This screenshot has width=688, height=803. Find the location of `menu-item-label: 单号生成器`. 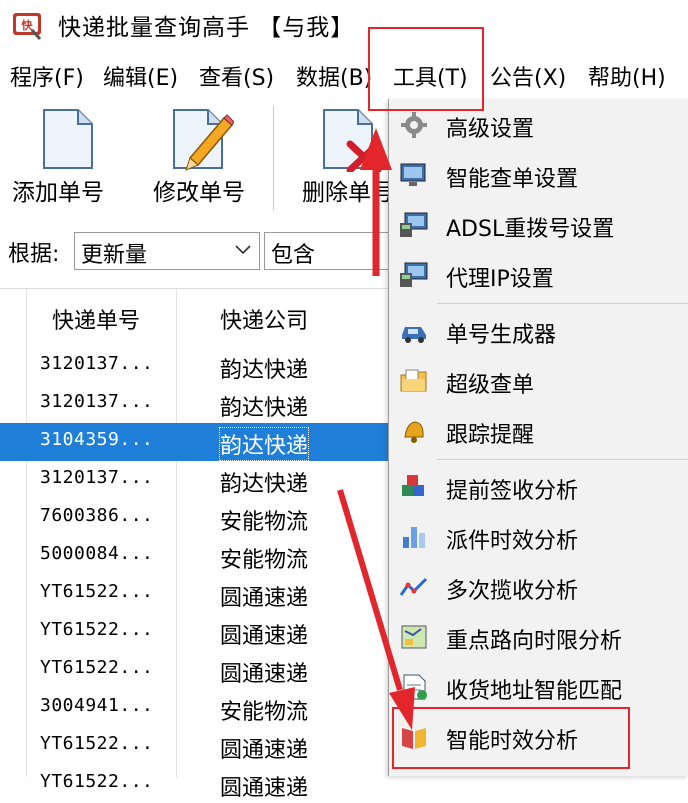

menu-item-label: 单号生成器 is located at coordinates (501, 335).